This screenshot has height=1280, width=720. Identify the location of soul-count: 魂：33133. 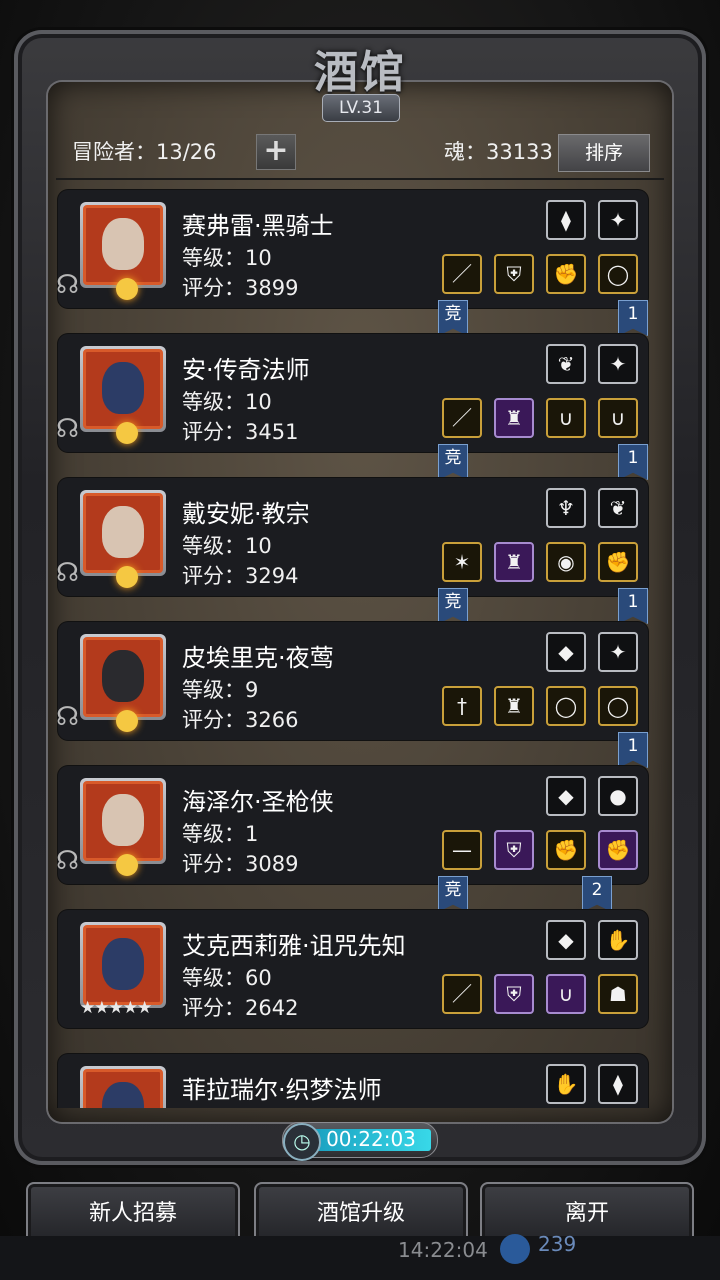
(498, 152).